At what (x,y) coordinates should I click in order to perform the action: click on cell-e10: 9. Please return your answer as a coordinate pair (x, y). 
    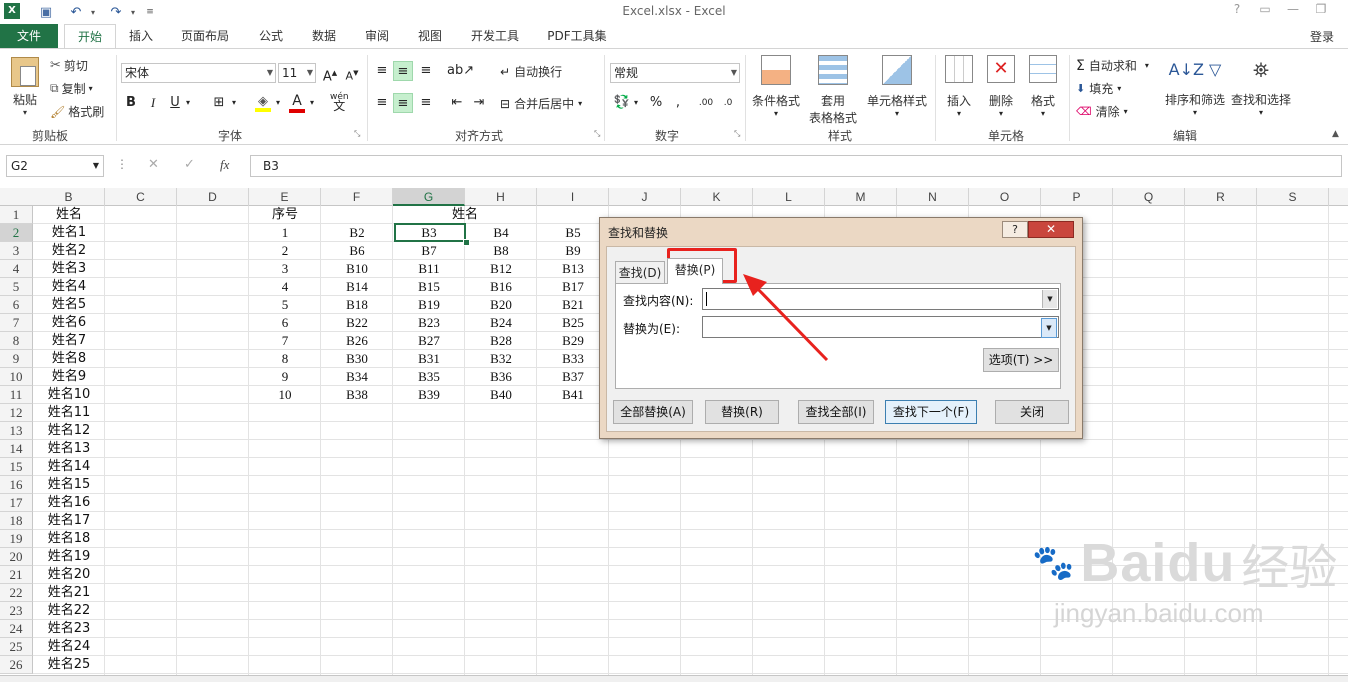
    Looking at the image, I should click on (285, 377).